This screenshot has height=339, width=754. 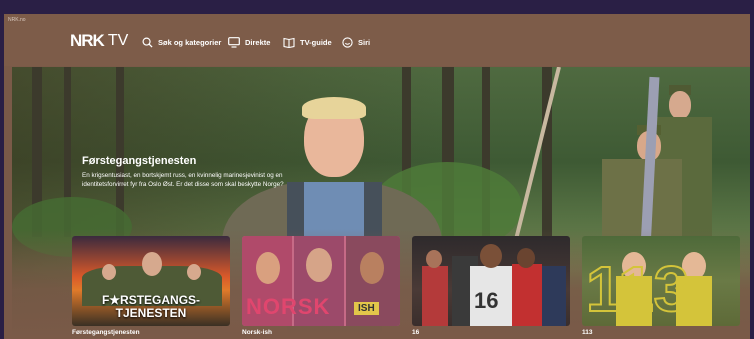 I want to click on card-label: 16, so click(x=416, y=332).